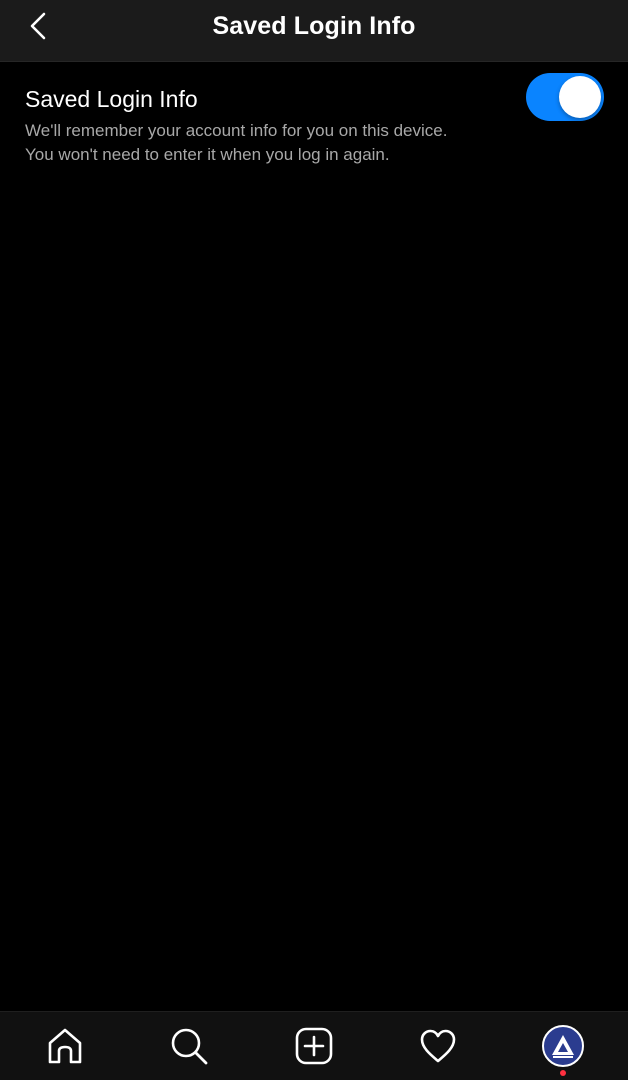 The height and width of the screenshot is (1080, 628). Describe the element at coordinates (314, 26) in the screenshot. I see `page-title: Saved Login Info` at that location.